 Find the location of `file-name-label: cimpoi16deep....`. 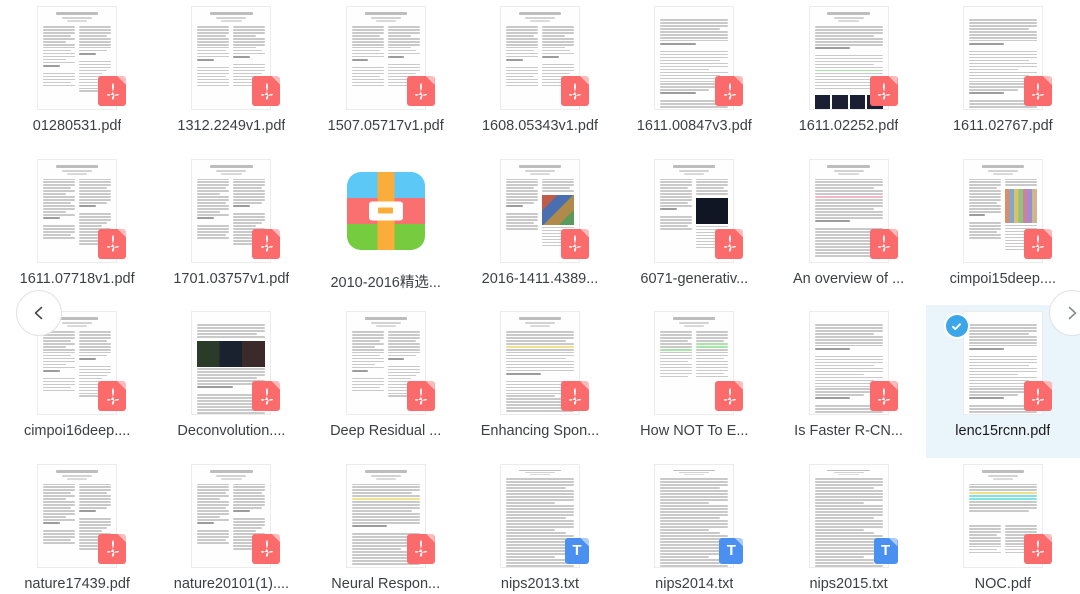

file-name-label: cimpoi16deep.... is located at coordinates (77, 431).